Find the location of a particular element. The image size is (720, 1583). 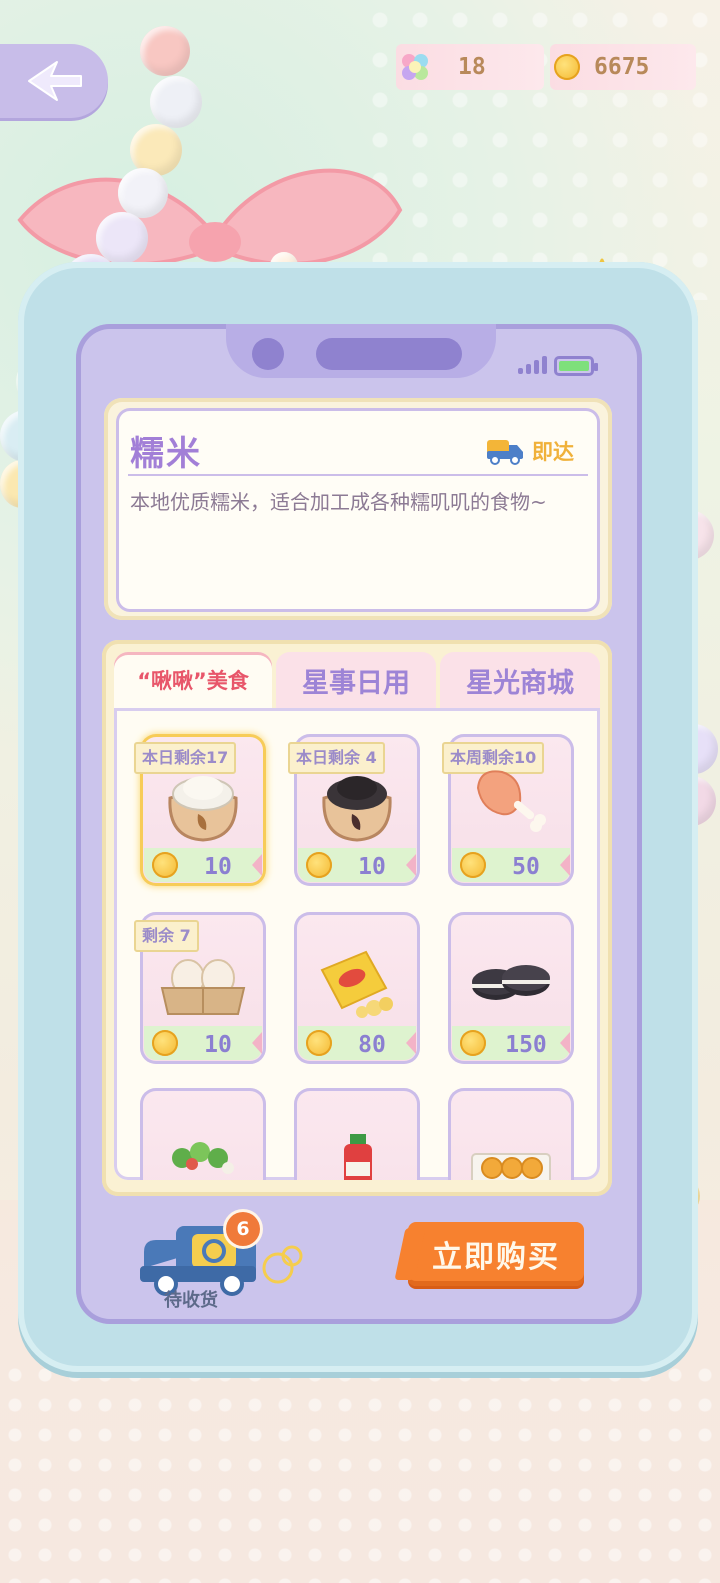

product-card: 本周剩余10 50 is located at coordinates (508, 810).